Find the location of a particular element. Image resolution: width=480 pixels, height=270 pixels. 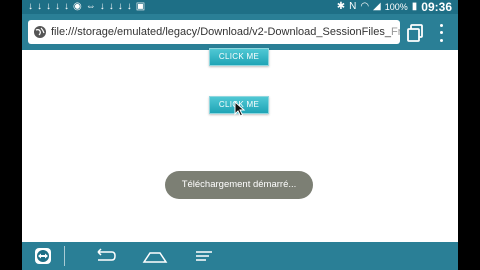

teamviewer-icon is located at coordinates (43, 256).